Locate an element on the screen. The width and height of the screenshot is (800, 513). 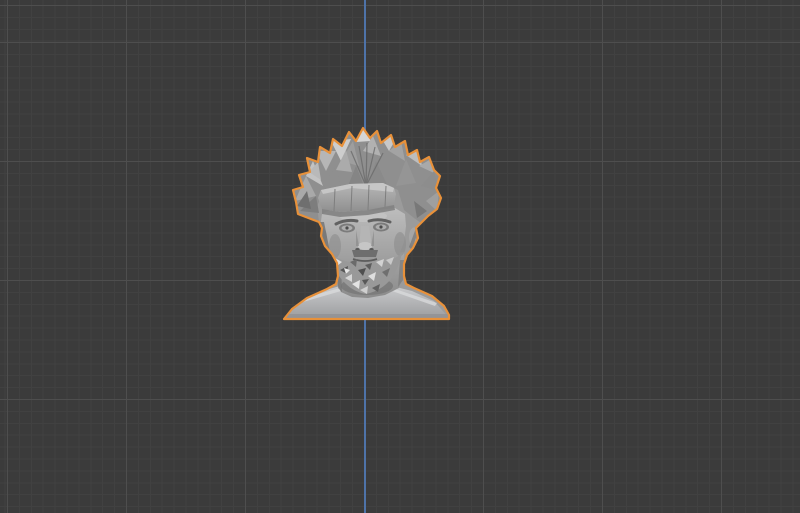
right-pupil is located at coordinates (381, 227).